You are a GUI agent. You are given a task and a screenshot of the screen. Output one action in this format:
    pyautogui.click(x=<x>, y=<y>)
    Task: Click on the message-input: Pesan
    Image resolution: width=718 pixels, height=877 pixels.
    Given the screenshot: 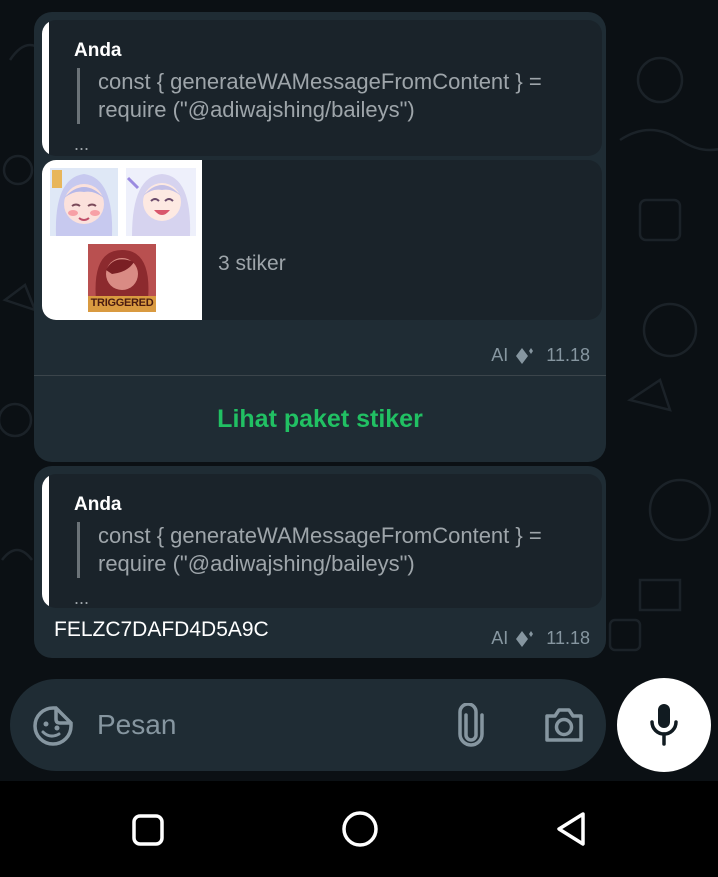 What is the action you would take?
    pyautogui.click(x=136, y=725)
    